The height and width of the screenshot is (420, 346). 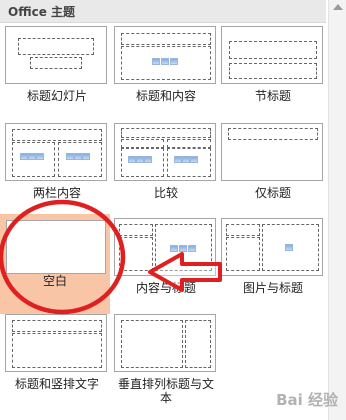 I want to click on layout-title-only: 仅标题, so click(x=273, y=168).